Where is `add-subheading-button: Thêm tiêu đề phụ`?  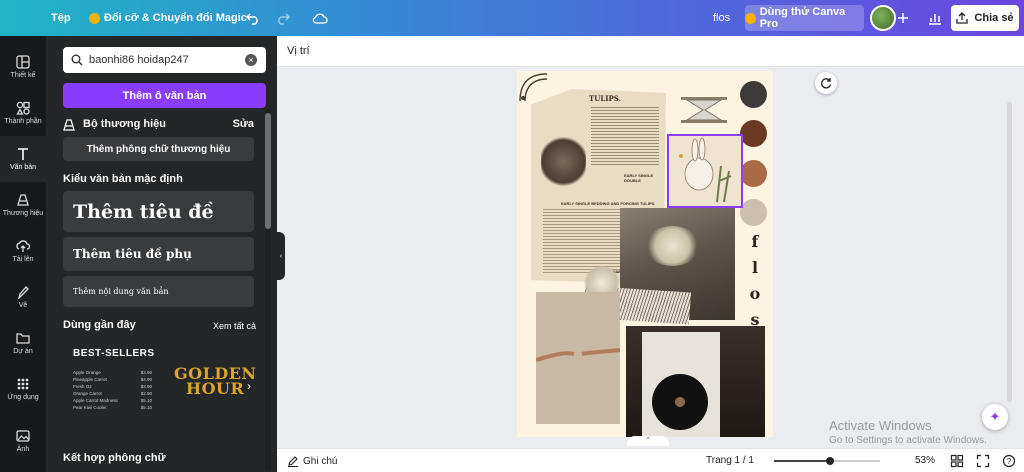 add-subheading-button: Thêm tiêu đề phụ is located at coordinates (158, 254).